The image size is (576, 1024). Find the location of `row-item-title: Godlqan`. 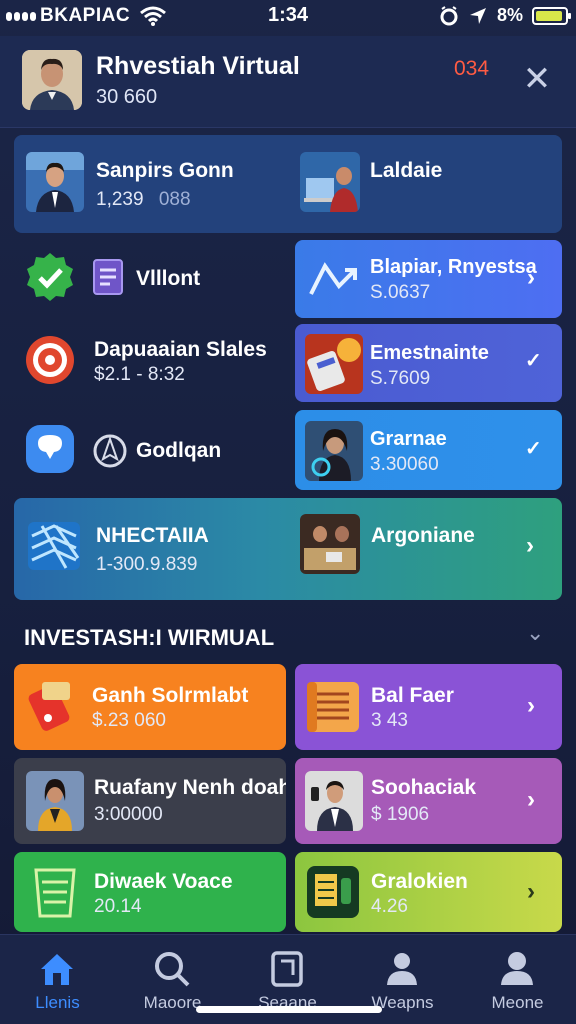

row-item-title: Godlqan is located at coordinates (179, 450).